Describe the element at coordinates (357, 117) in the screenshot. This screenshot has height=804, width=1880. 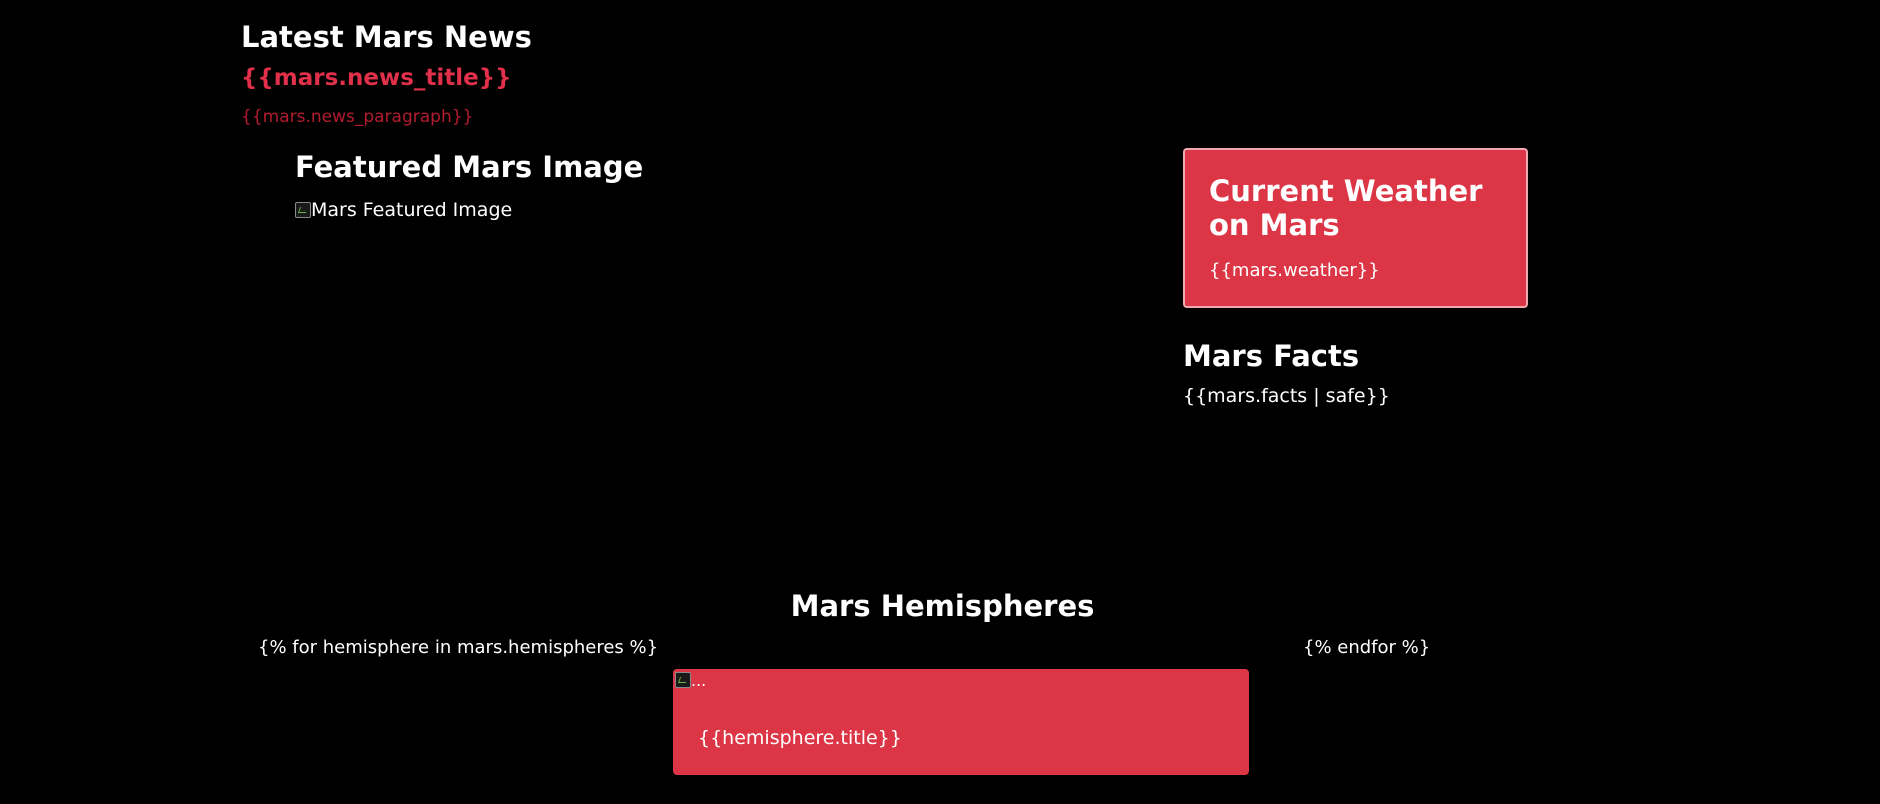
I see `news-paragraph: {{mars.news_paragraph}}` at that location.